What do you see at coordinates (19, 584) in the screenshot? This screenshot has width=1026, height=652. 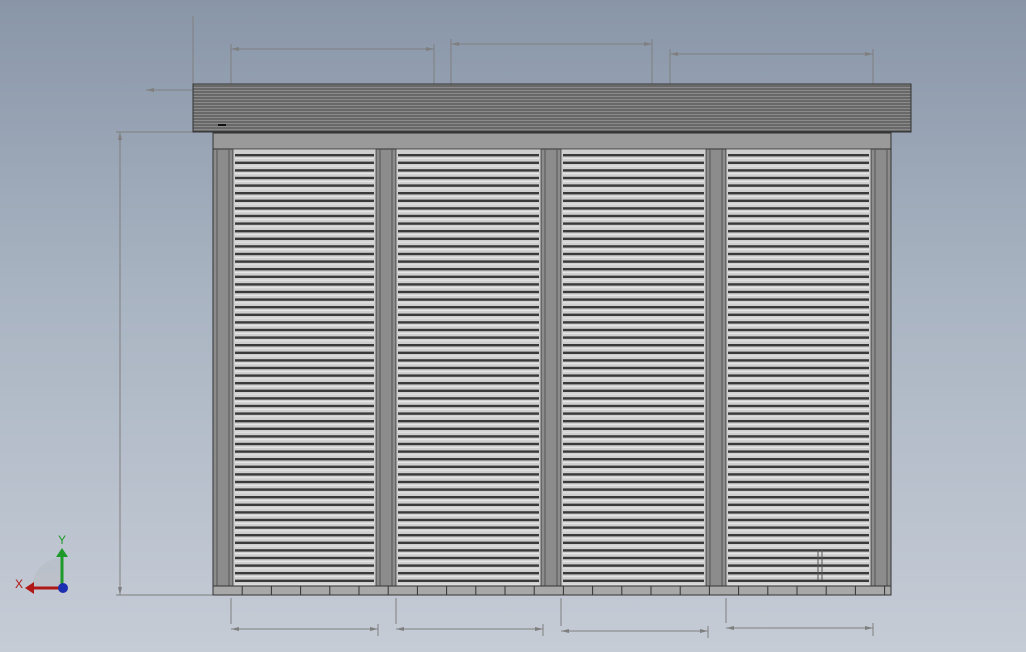 I see `triad-x-label: X` at bounding box center [19, 584].